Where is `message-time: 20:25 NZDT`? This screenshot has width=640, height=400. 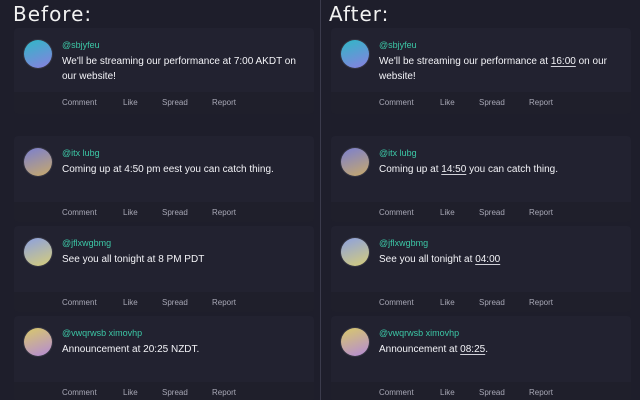 message-time: 20:25 NZDT is located at coordinates (170, 349).